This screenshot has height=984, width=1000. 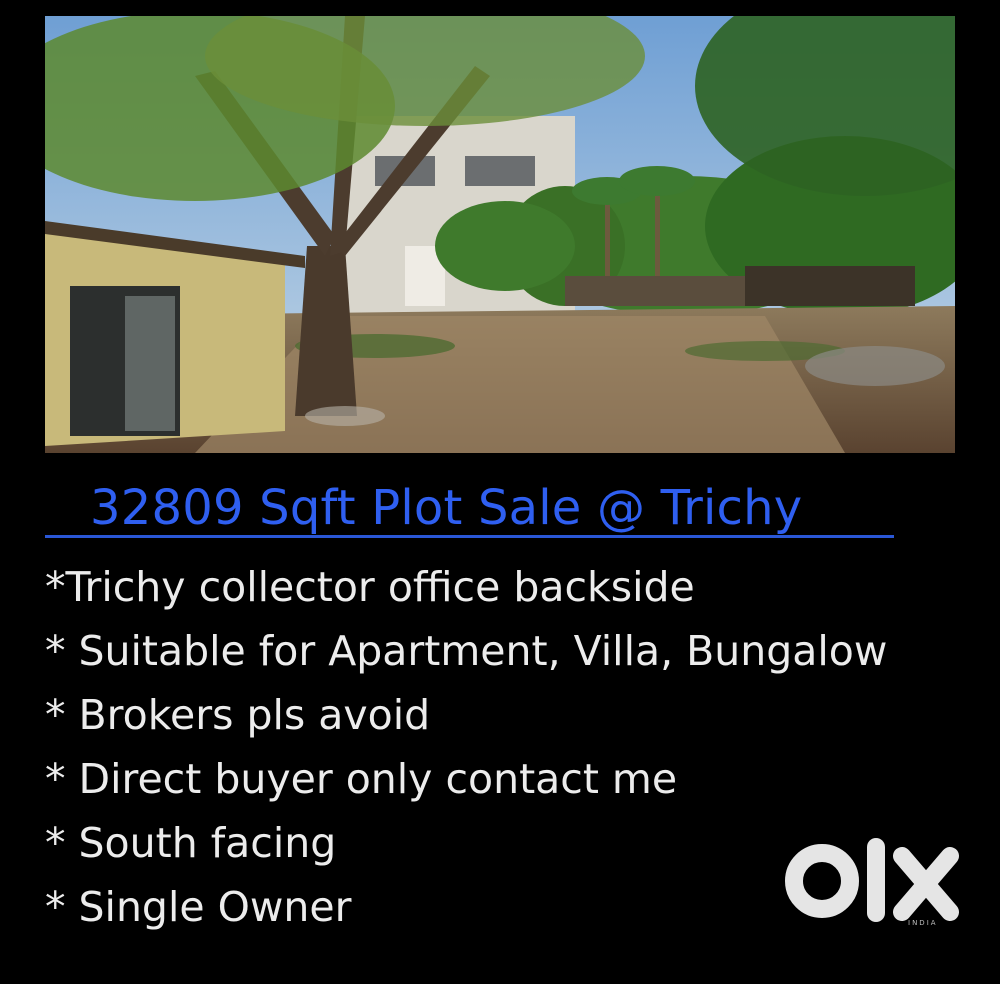 What do you see at coordinates (198, 907) in the screenshot?
I see `detail-owner: * Single Owner` at bounding box center [198, 907].